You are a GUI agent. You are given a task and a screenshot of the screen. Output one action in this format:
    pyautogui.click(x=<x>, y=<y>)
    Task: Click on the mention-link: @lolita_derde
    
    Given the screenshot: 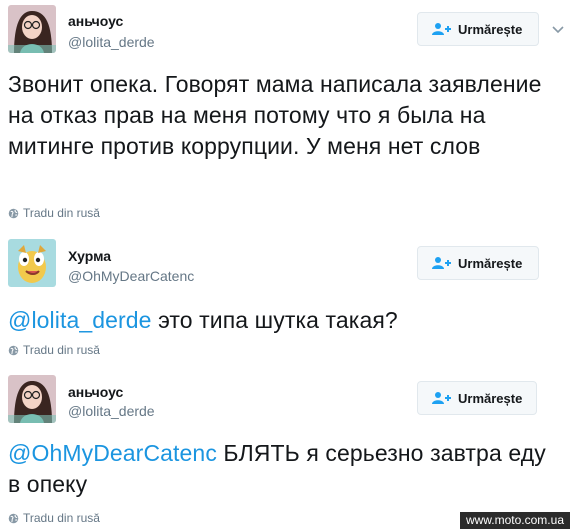 What is the action you would take?
    pyautogui.click(x=80, y=320)
    